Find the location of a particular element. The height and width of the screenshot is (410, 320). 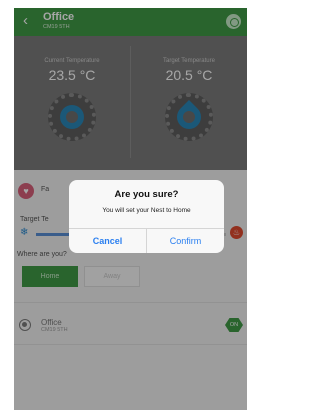

dialog-message: You will set your Nest to Home is located at coordinates (146, 210).